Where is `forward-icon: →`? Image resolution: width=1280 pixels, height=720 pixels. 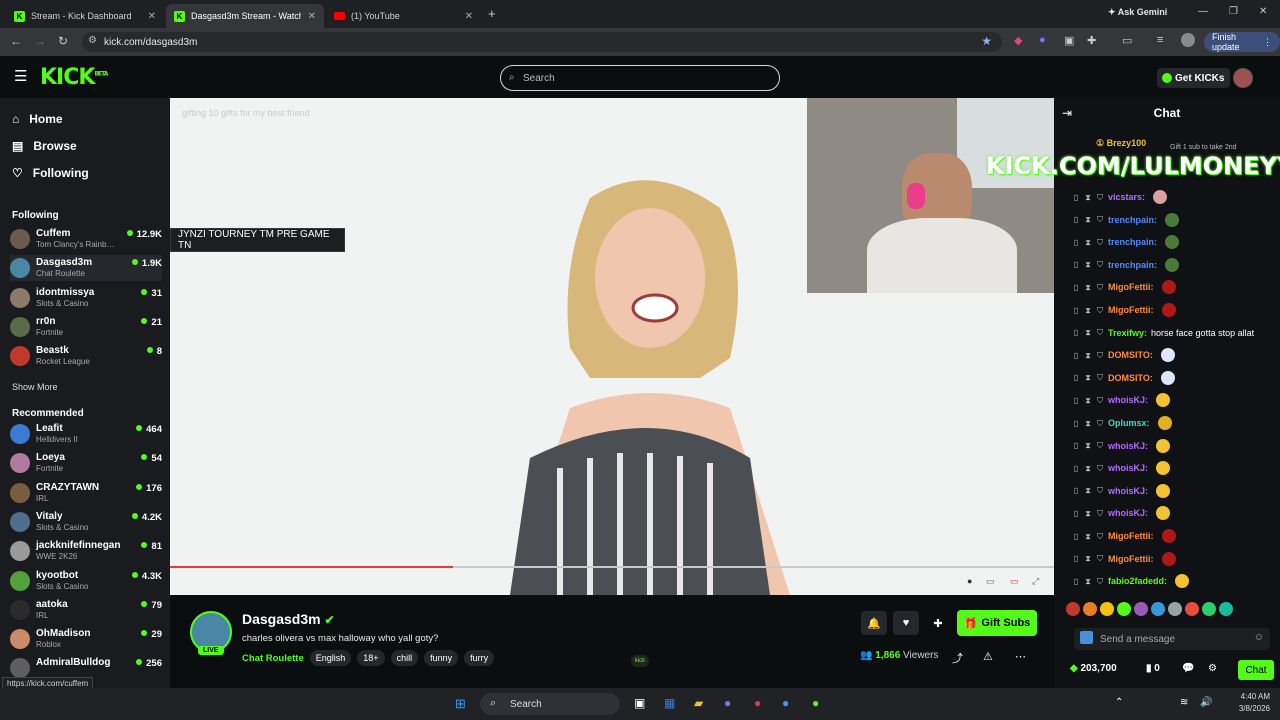
forward-icon: → is located at coordinates (40, 41).